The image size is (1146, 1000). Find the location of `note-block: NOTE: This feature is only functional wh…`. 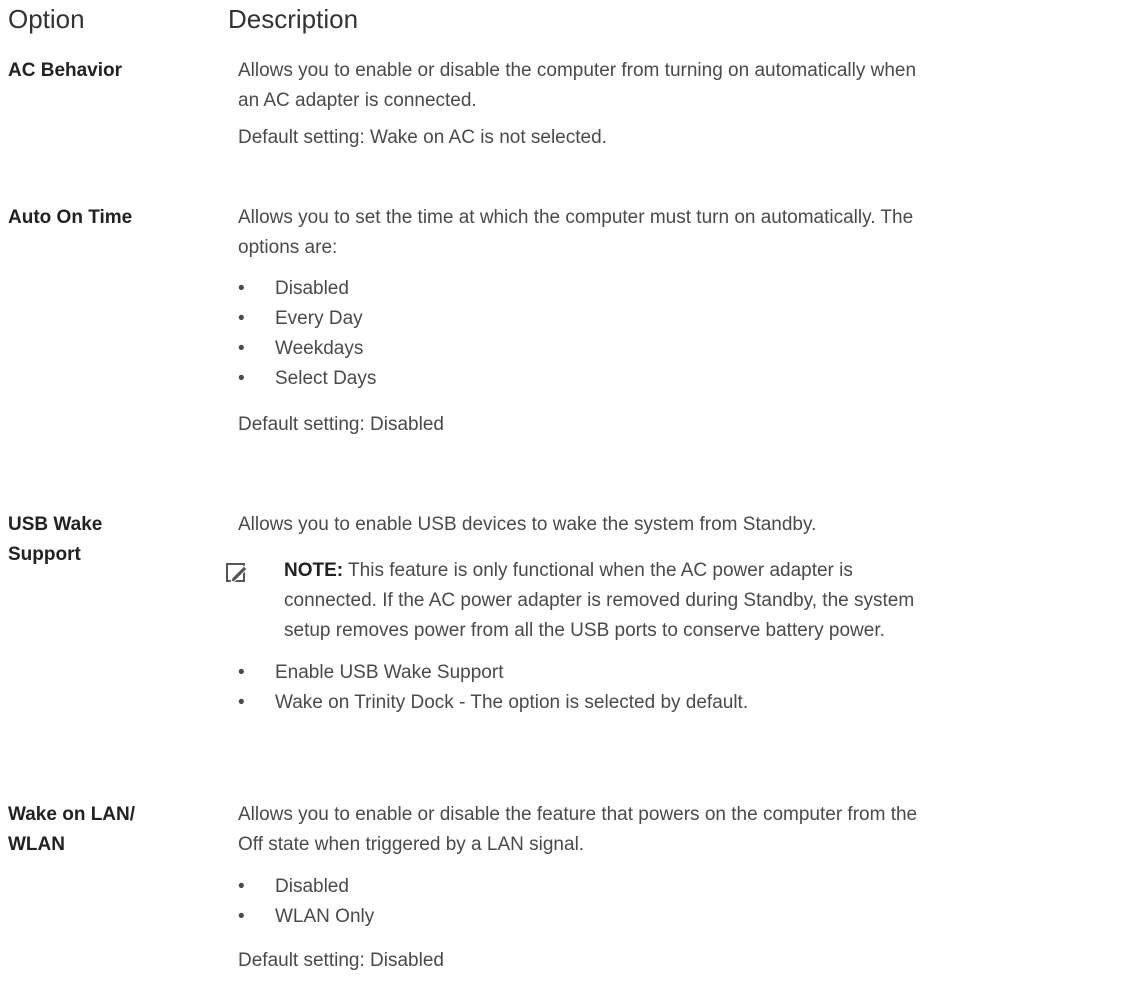

note-block: NOTE: This feature is only functional wh… is located at coordinates (682, 601).